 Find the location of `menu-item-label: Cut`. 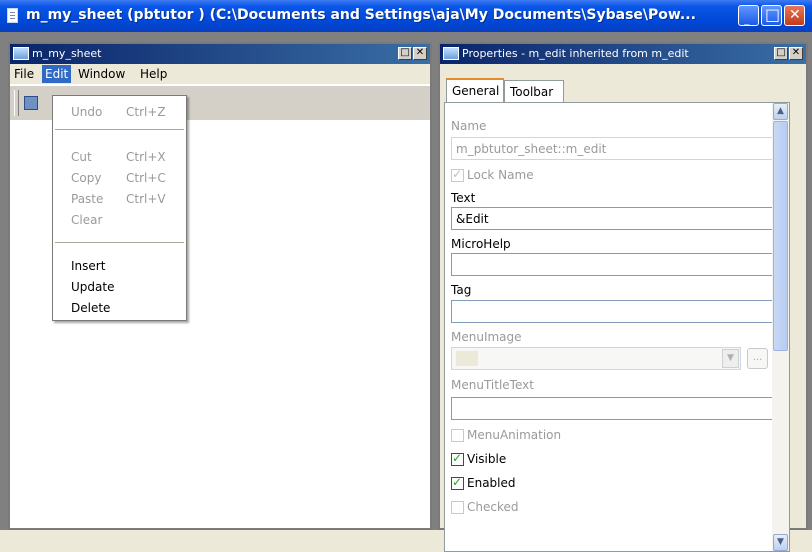

menu-item-label: Cut is located at coordinates (81, 157).